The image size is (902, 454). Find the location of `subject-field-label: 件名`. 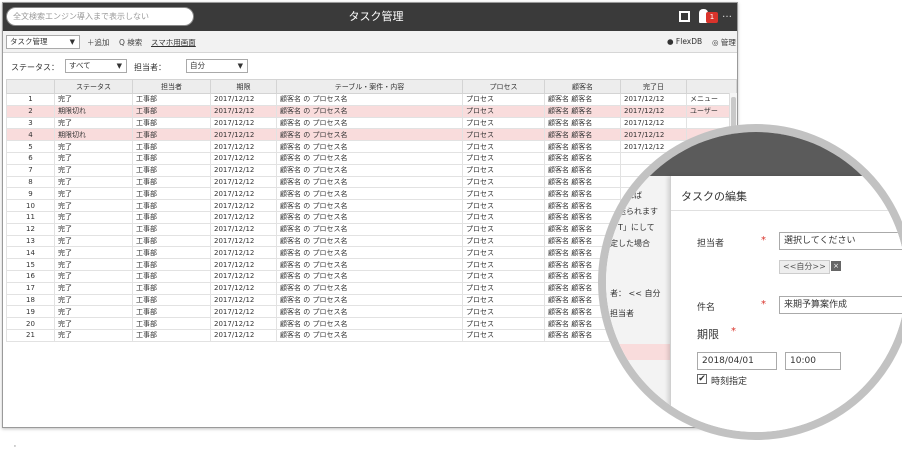

subject-field-label: 件名 is located at coordinates (706, 308).